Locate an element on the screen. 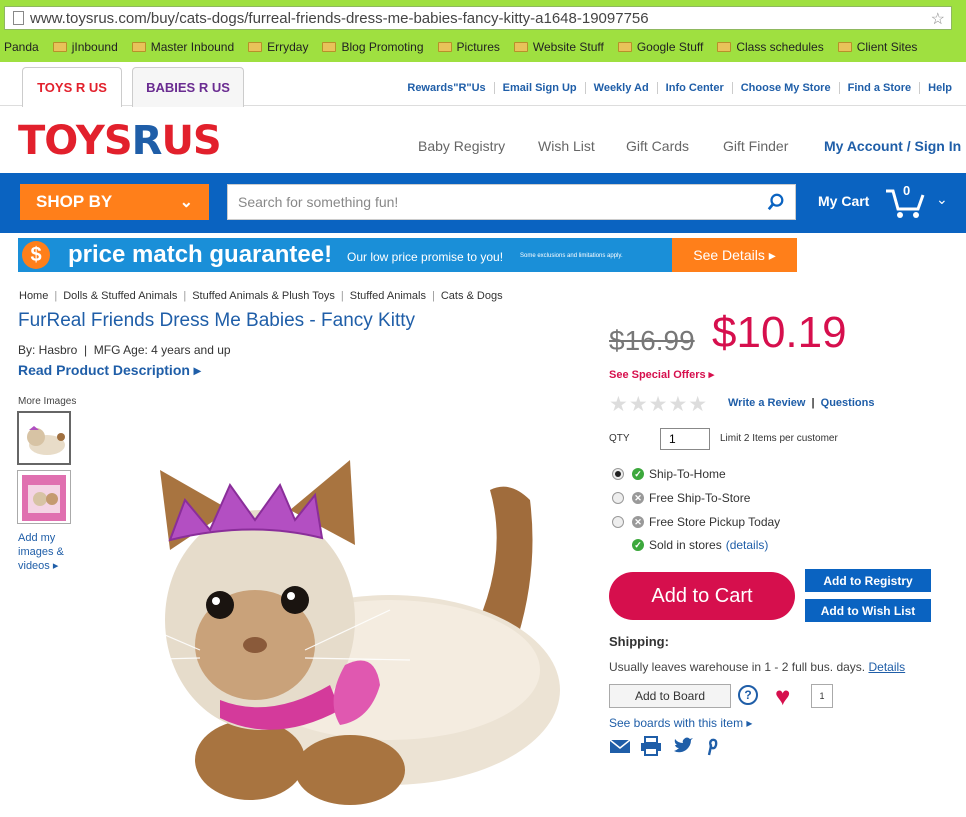 The width and height of the screenshot is (966, 817). twitter-icon is located at coordinates (683, 746).